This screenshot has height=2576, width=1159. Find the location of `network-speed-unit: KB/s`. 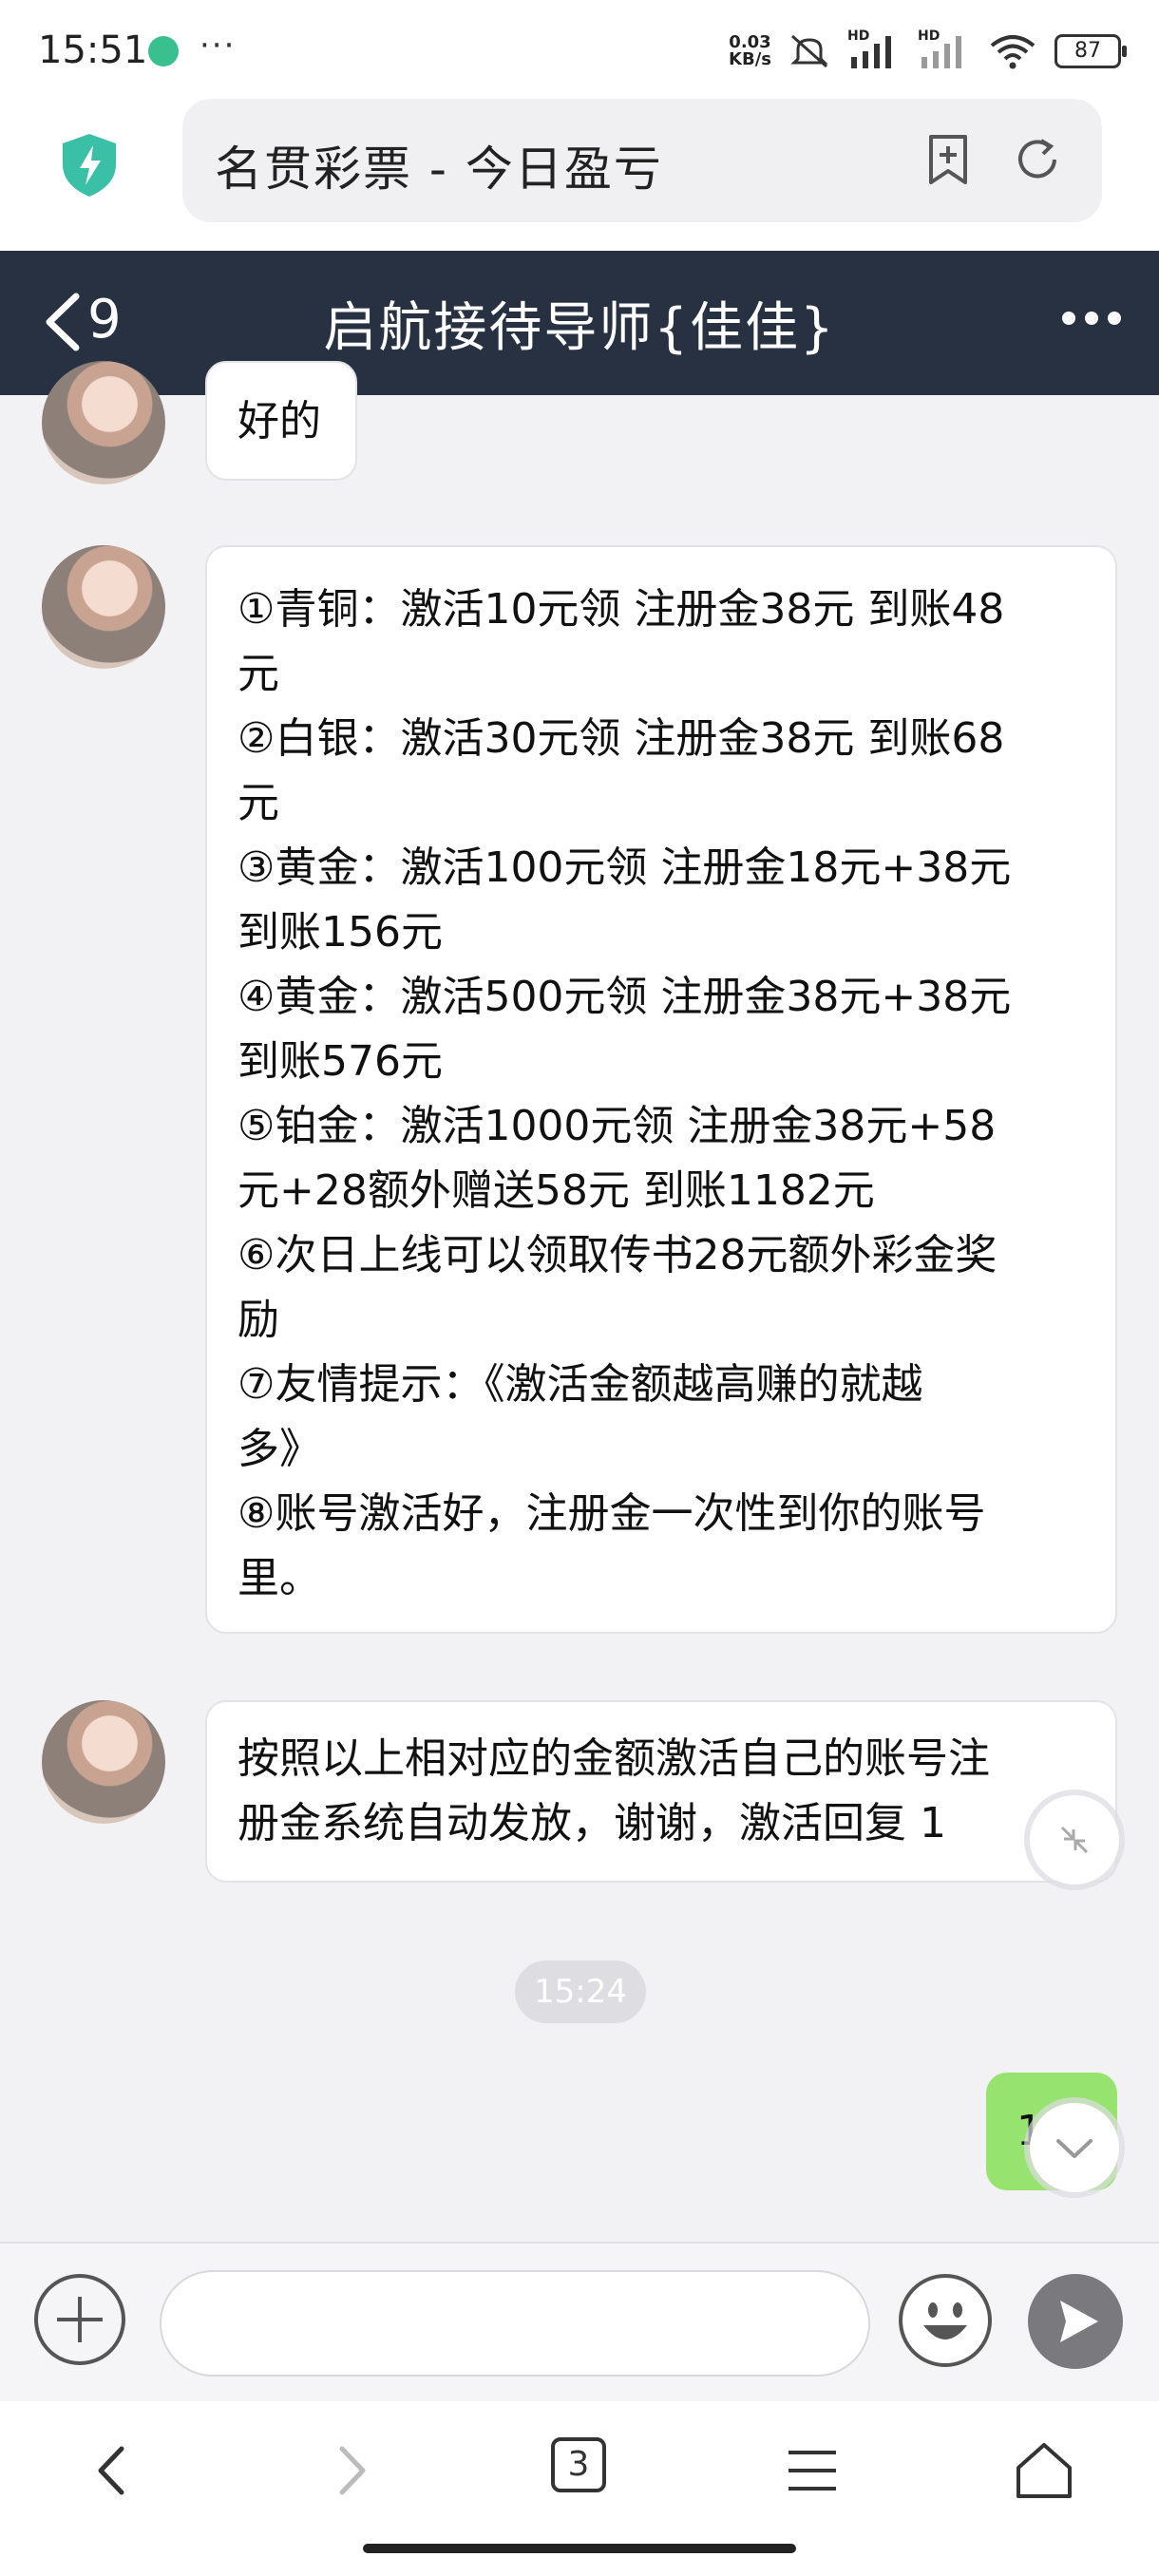

network-speed-unit: KB/s is located at coordinates (750, 59).